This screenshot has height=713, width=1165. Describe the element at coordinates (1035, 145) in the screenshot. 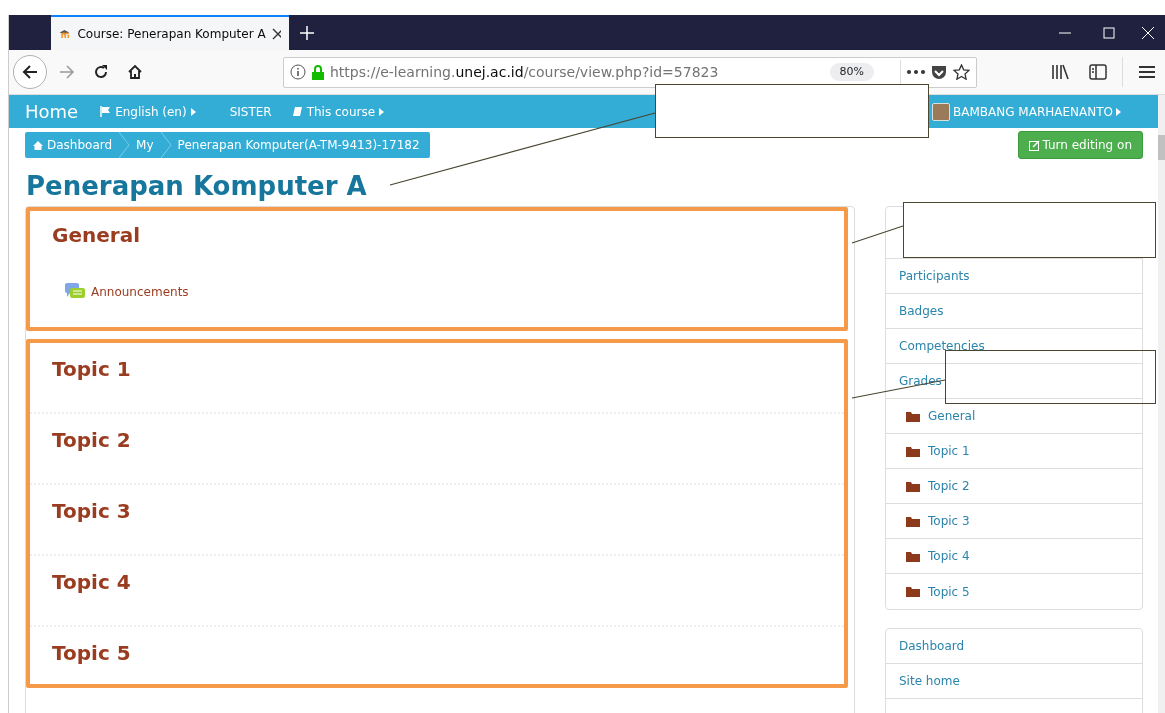

I see `edit-icon` at that location.